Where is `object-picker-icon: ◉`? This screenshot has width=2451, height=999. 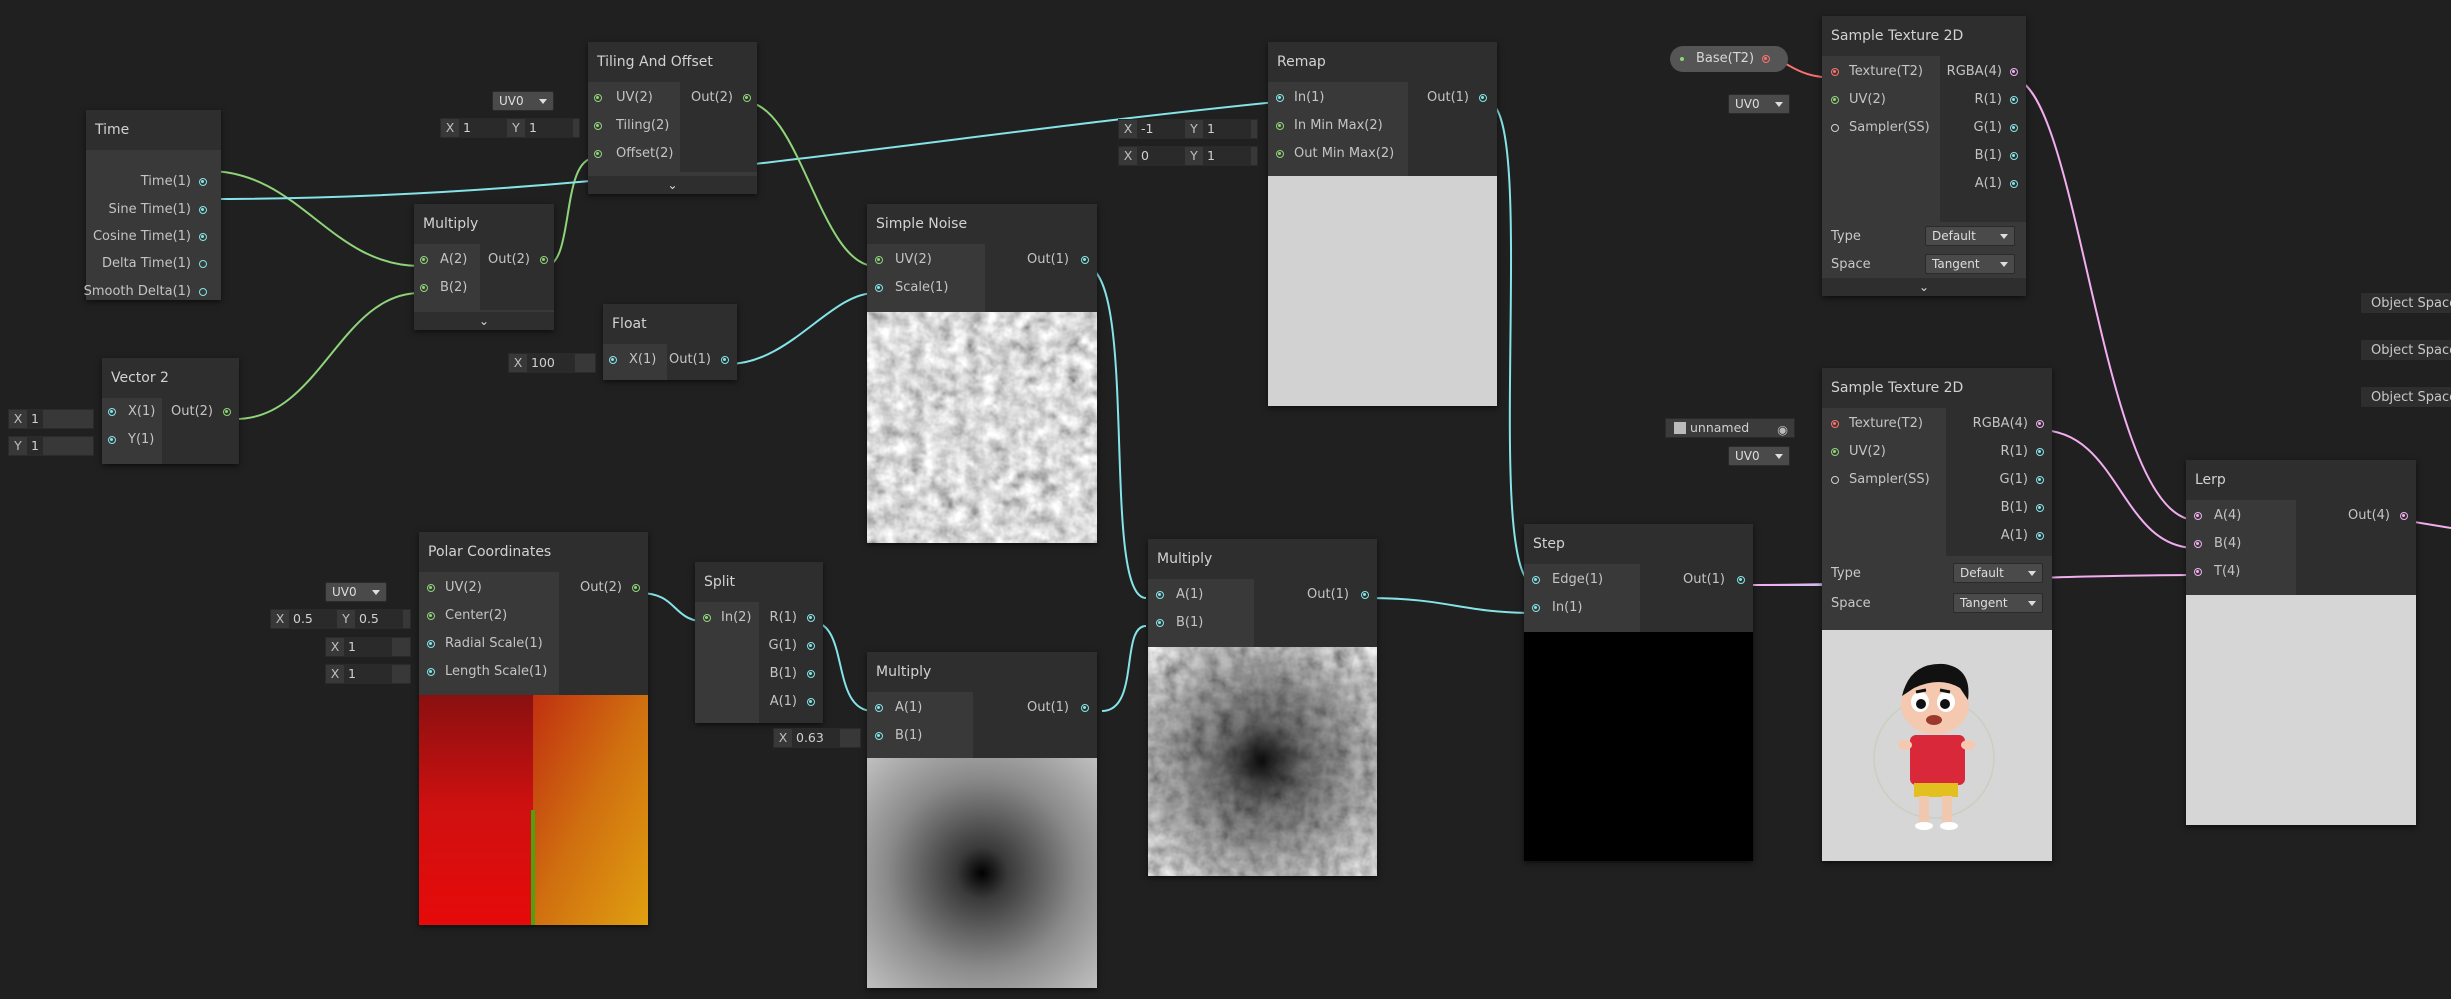 object-picker-icon: ◉ is located at coordinates (1782, 430).